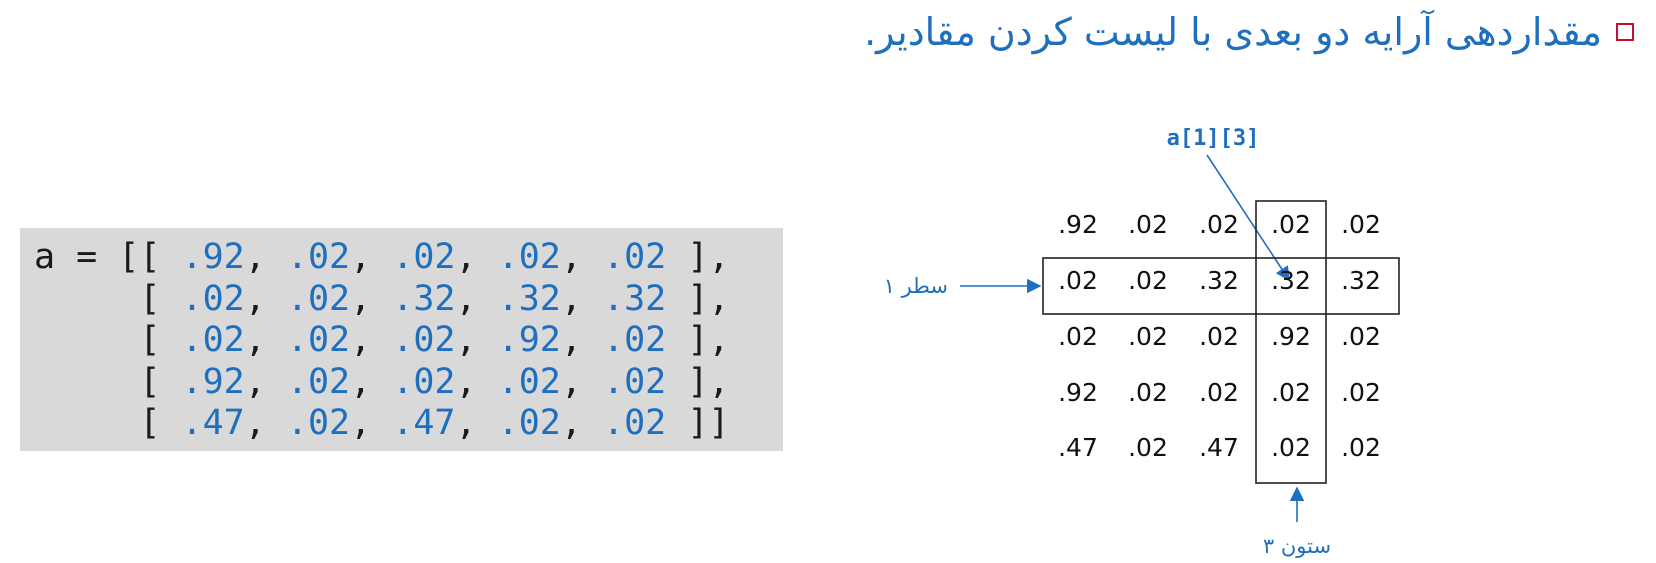  What do you see at coordinates (1213, 138) in the screenshot?
I see `element-index-label: a[1][3]` at bounding box center [1213, 138].